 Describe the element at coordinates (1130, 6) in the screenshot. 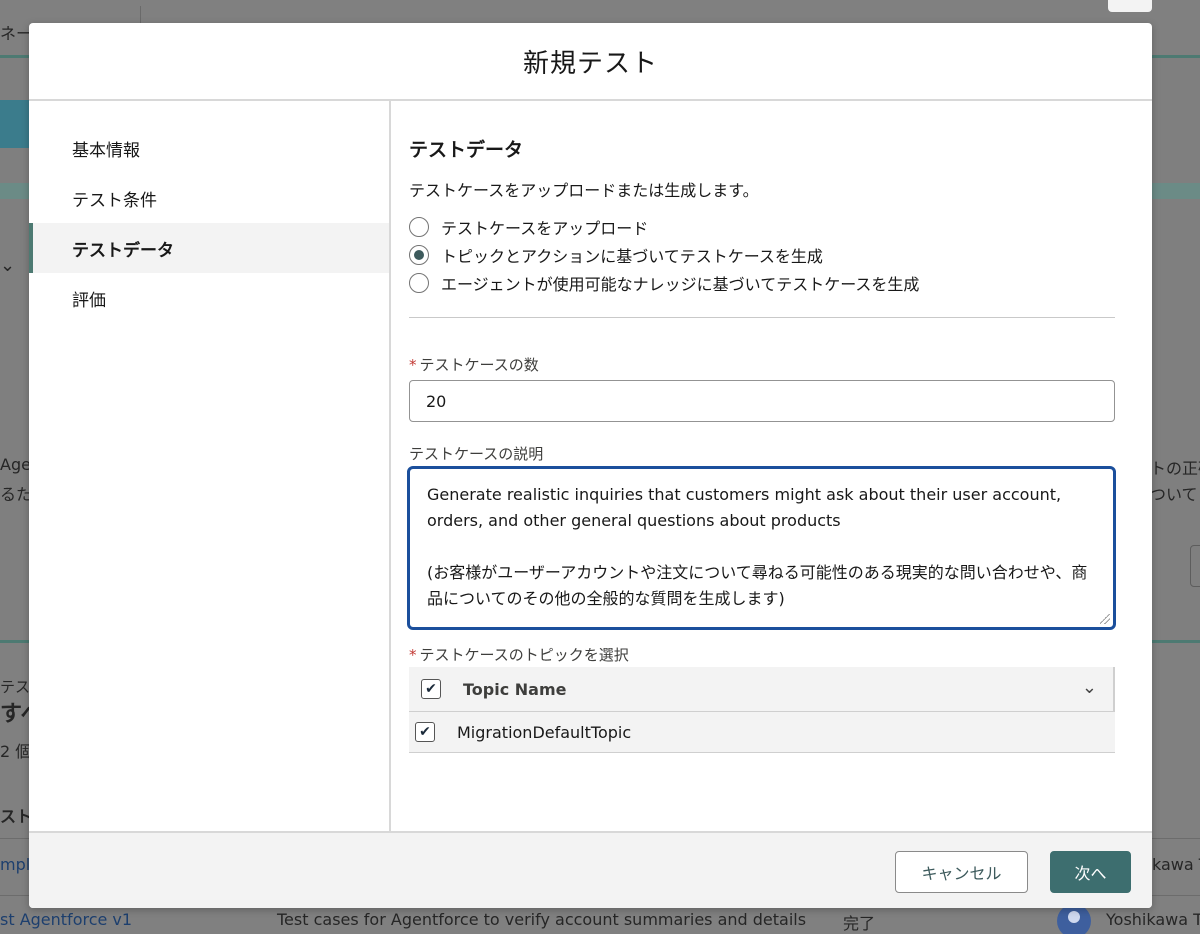

I see `background-expand-icon` at that location.